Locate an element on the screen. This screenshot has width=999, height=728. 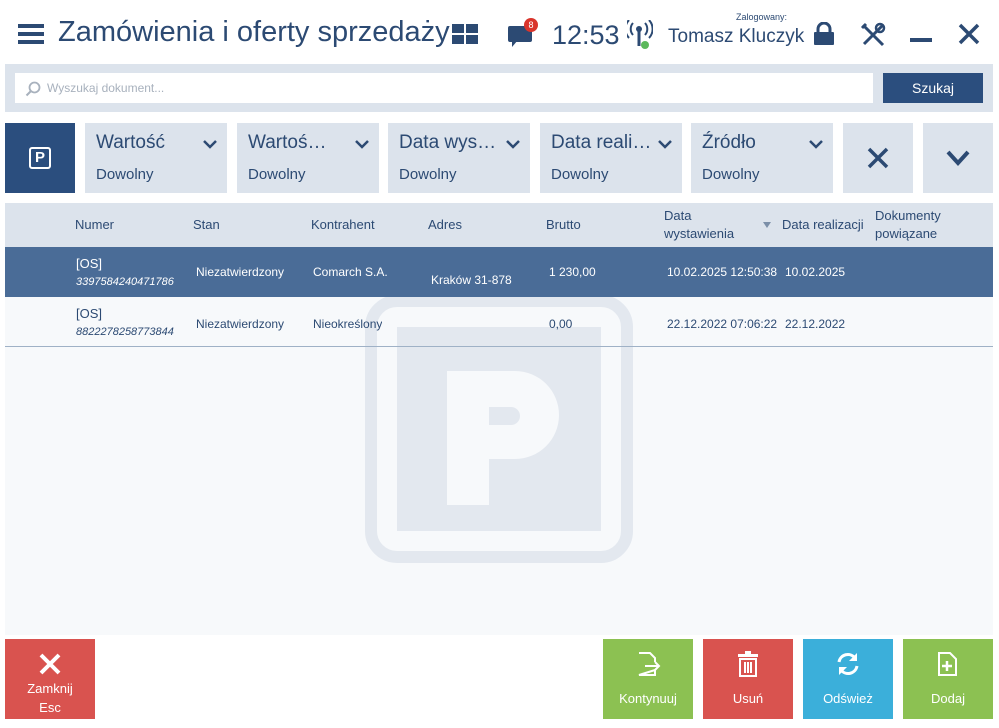
clock: 12:53 is located at coordinates (586, 35).